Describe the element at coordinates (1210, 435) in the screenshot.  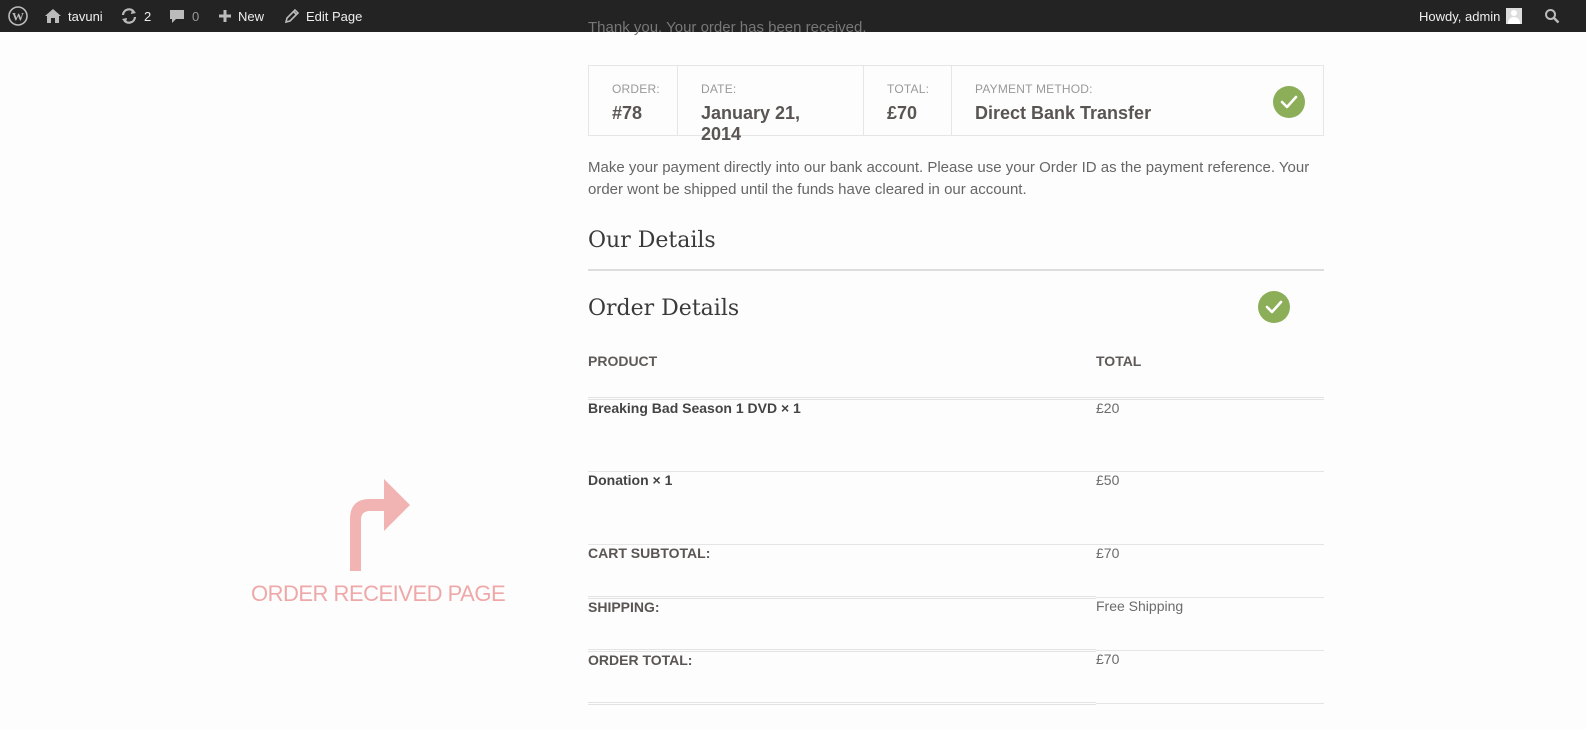
I see `product-total-cell: £20` at that location.